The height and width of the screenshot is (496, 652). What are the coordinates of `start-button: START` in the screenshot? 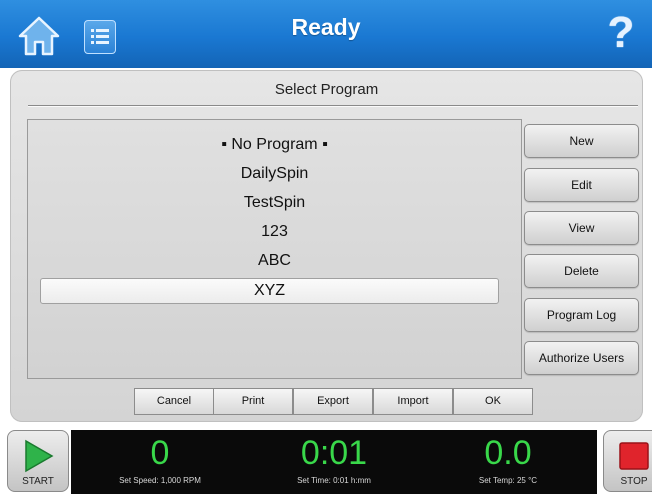 It's located at (38, 461).